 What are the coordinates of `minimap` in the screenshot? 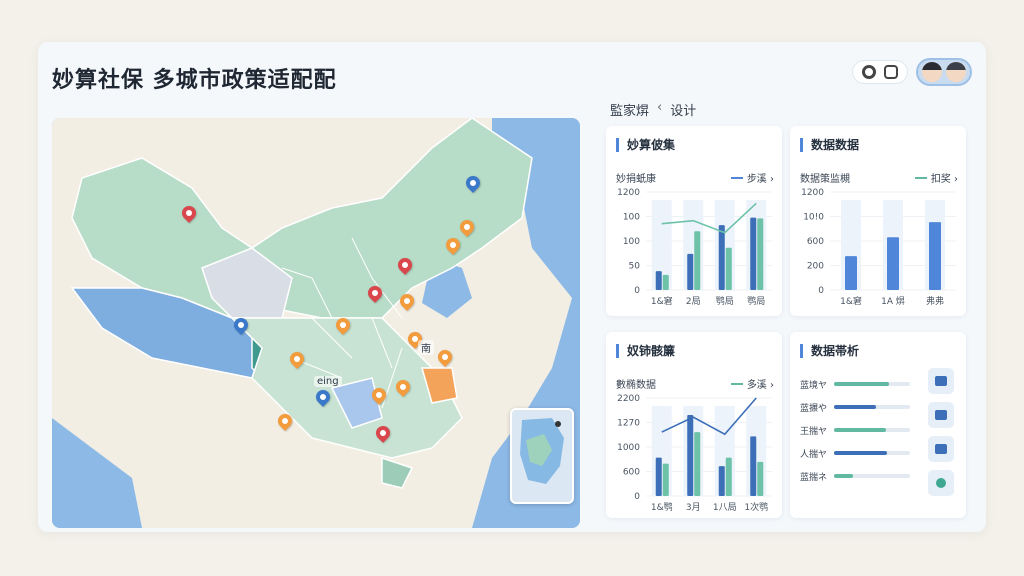 It's located at (542, 456).